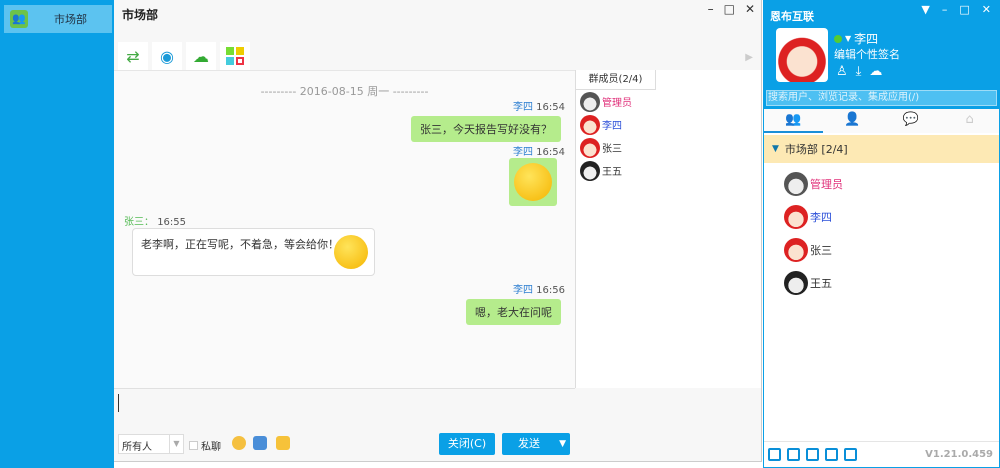  I want to click on member-item: 张三, so click(668, 147).